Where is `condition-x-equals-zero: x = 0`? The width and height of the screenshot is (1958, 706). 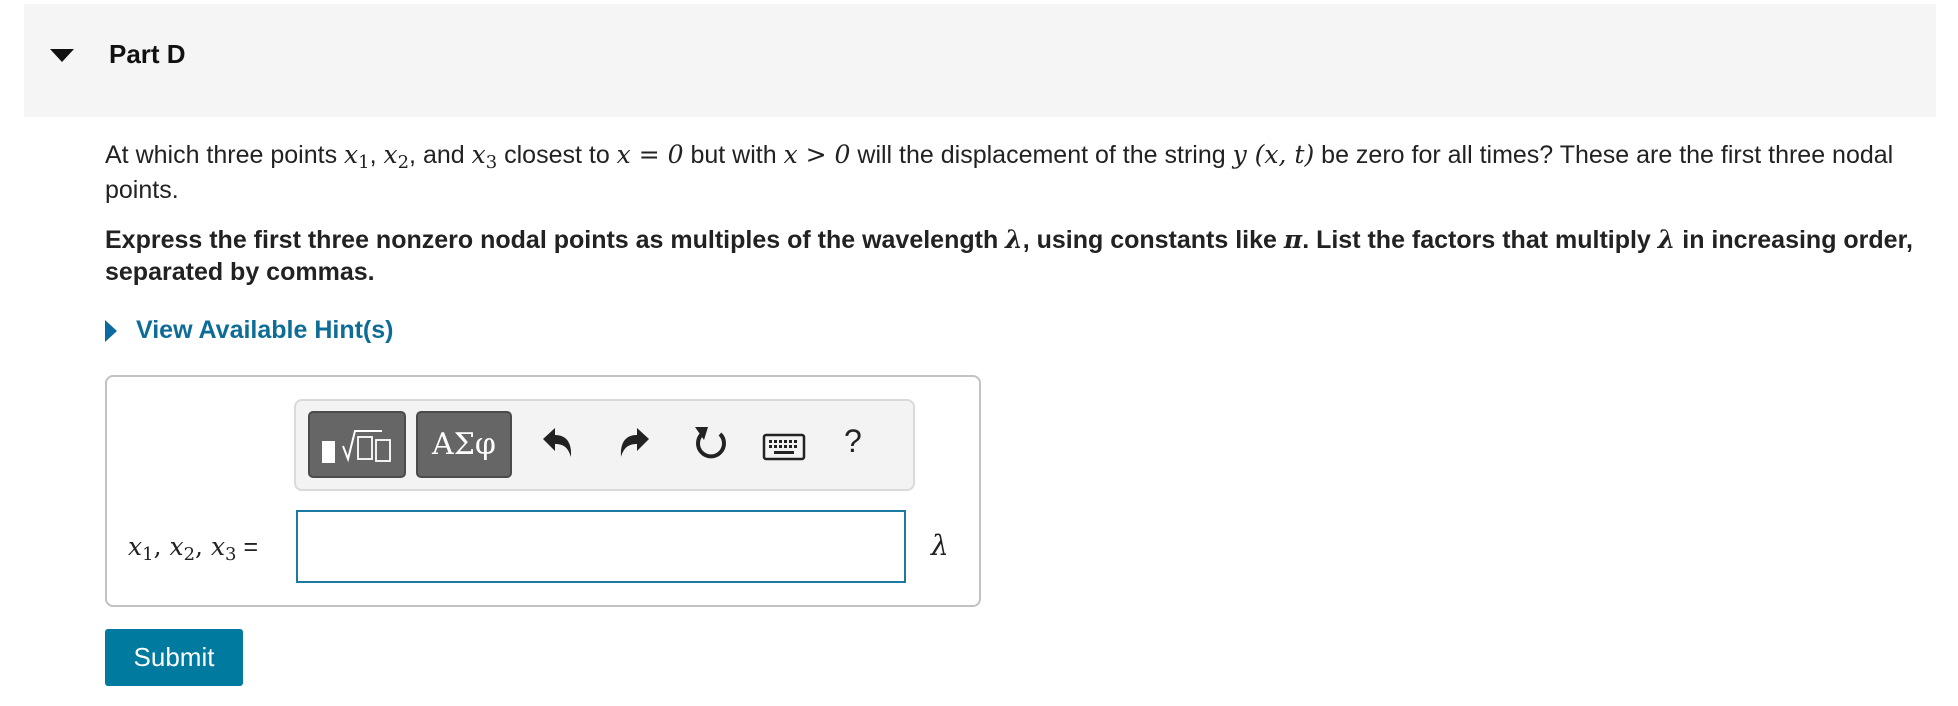
condition-x-equals-zero: x = 0 is located at coordinates (650, 154).